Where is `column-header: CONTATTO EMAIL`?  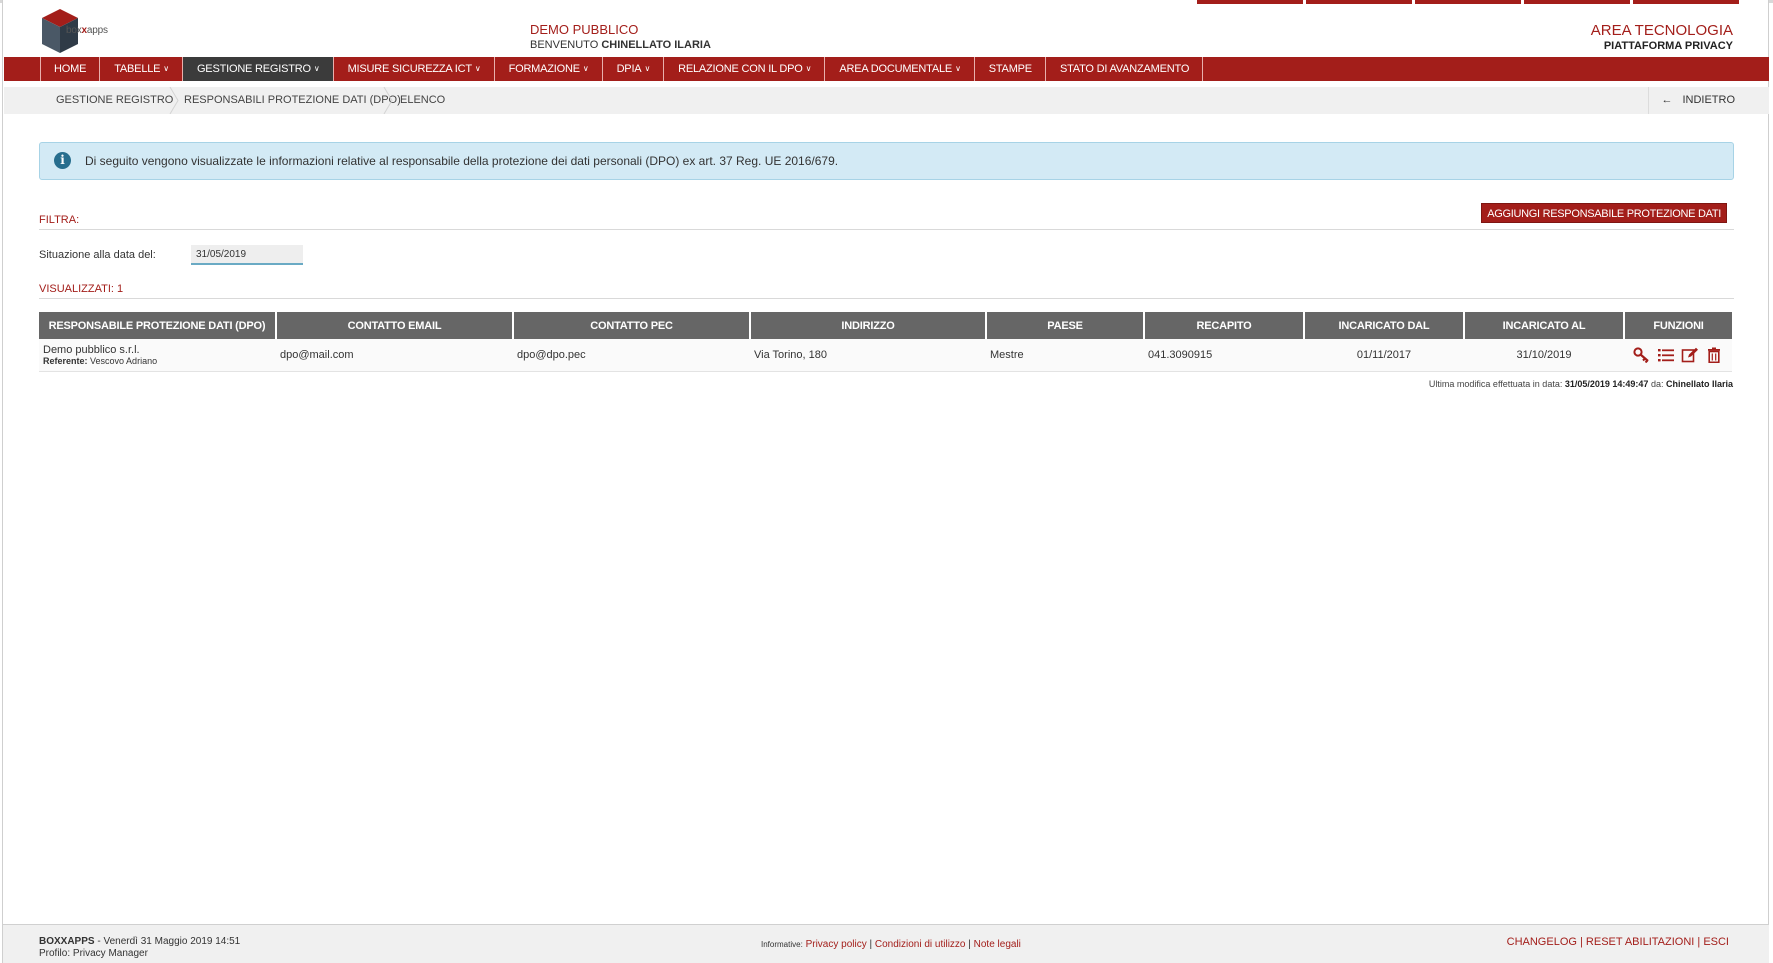 column-header: CONTATTO EMAIL is located at coordinates (395, 325).